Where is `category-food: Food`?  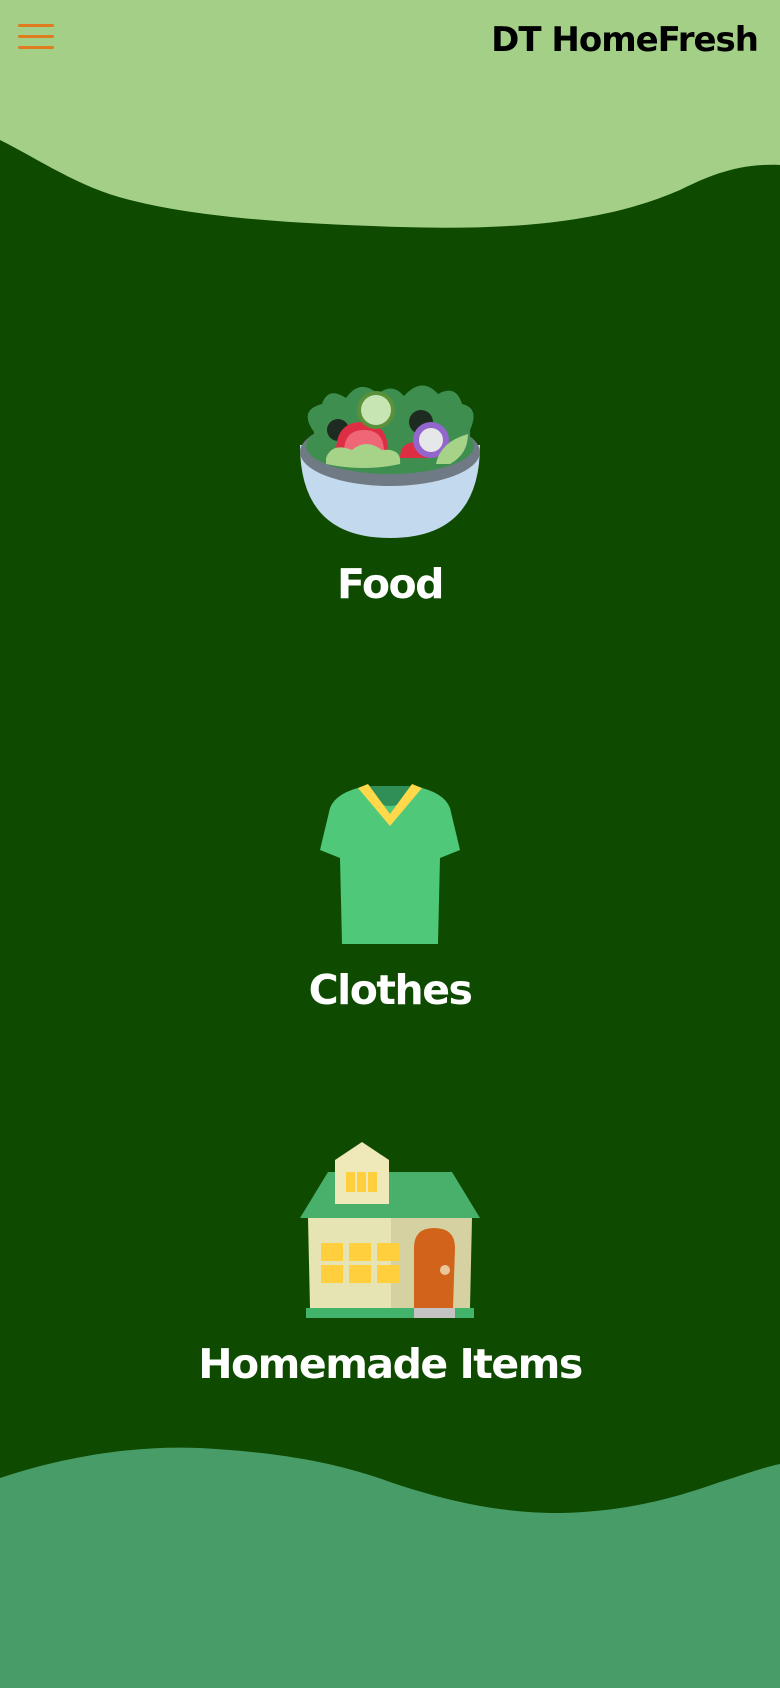
category-food: Food is located at coordinates (390, 494).